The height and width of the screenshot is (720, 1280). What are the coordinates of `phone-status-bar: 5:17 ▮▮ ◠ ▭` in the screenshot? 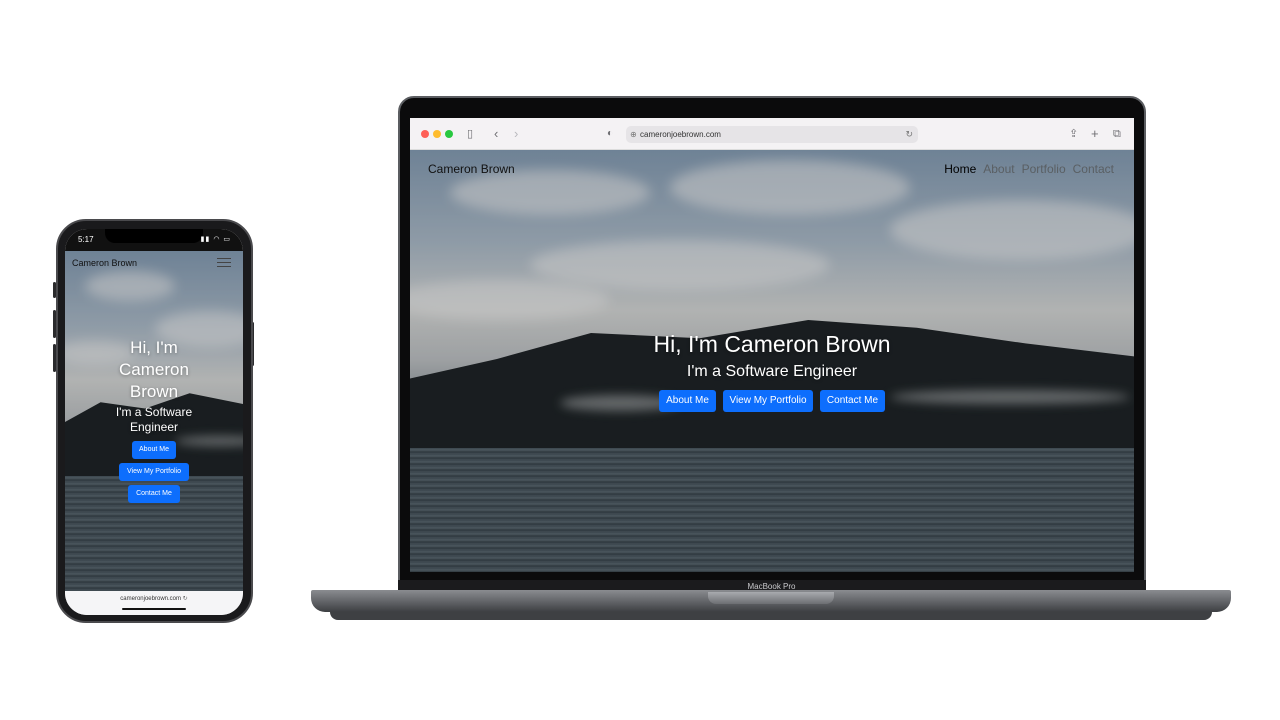 It's located at (154, 240).